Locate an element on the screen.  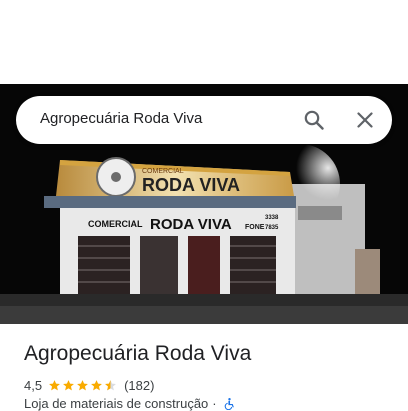
star-rating is located at coordinates (83, 385).